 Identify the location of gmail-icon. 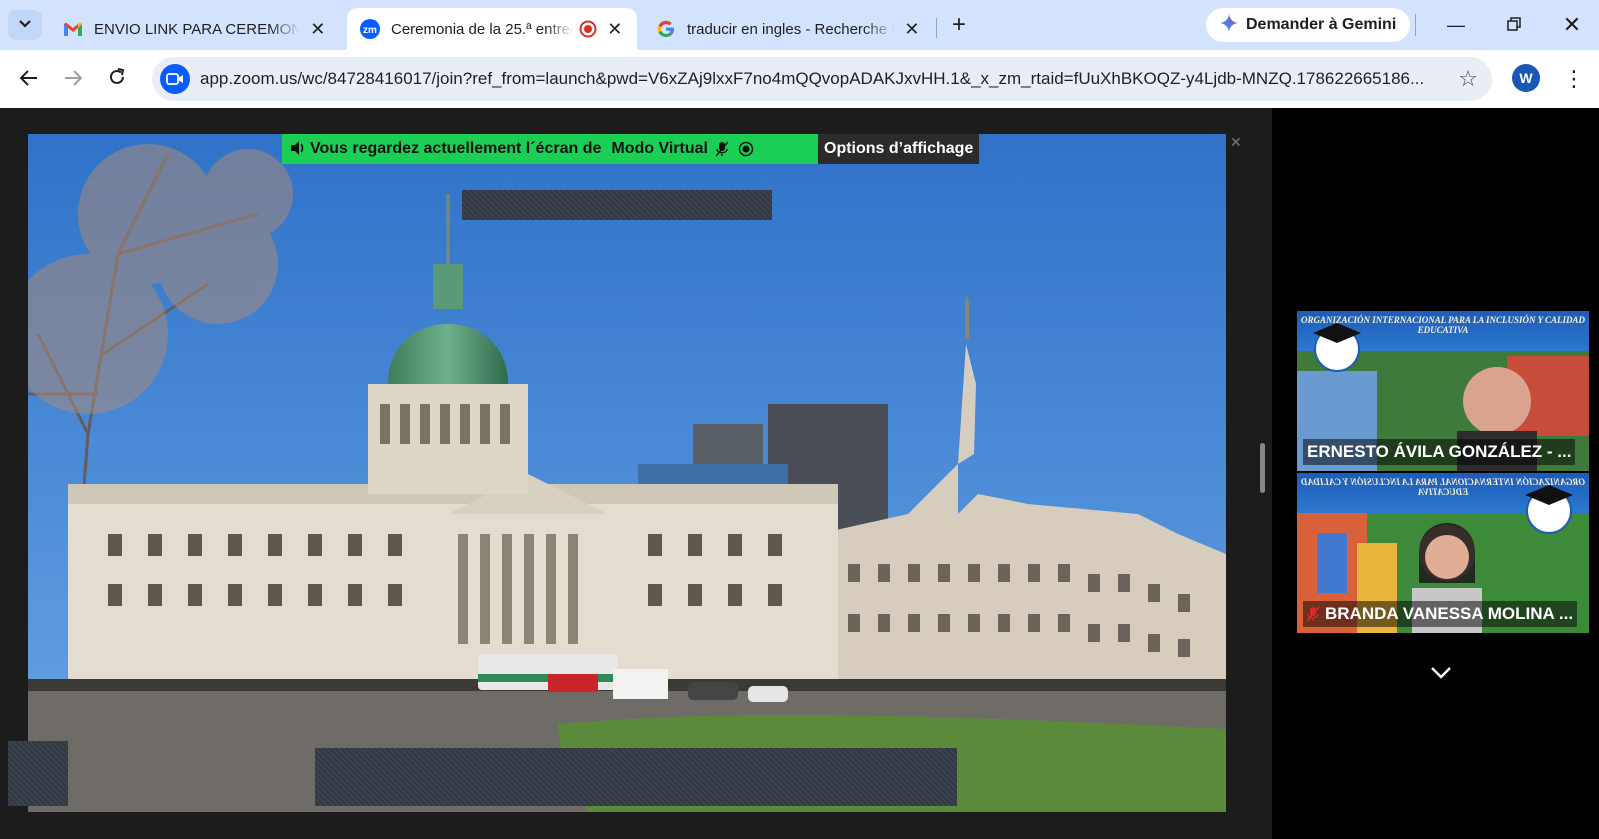
(73, 29).